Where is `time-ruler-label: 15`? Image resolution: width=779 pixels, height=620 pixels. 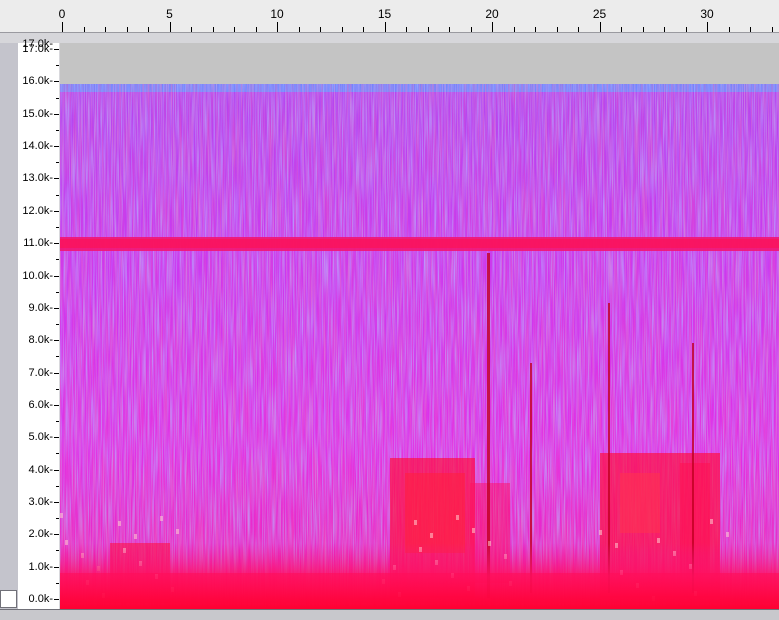
time-ruler-label: 15 is located at coordinates (384, 14).